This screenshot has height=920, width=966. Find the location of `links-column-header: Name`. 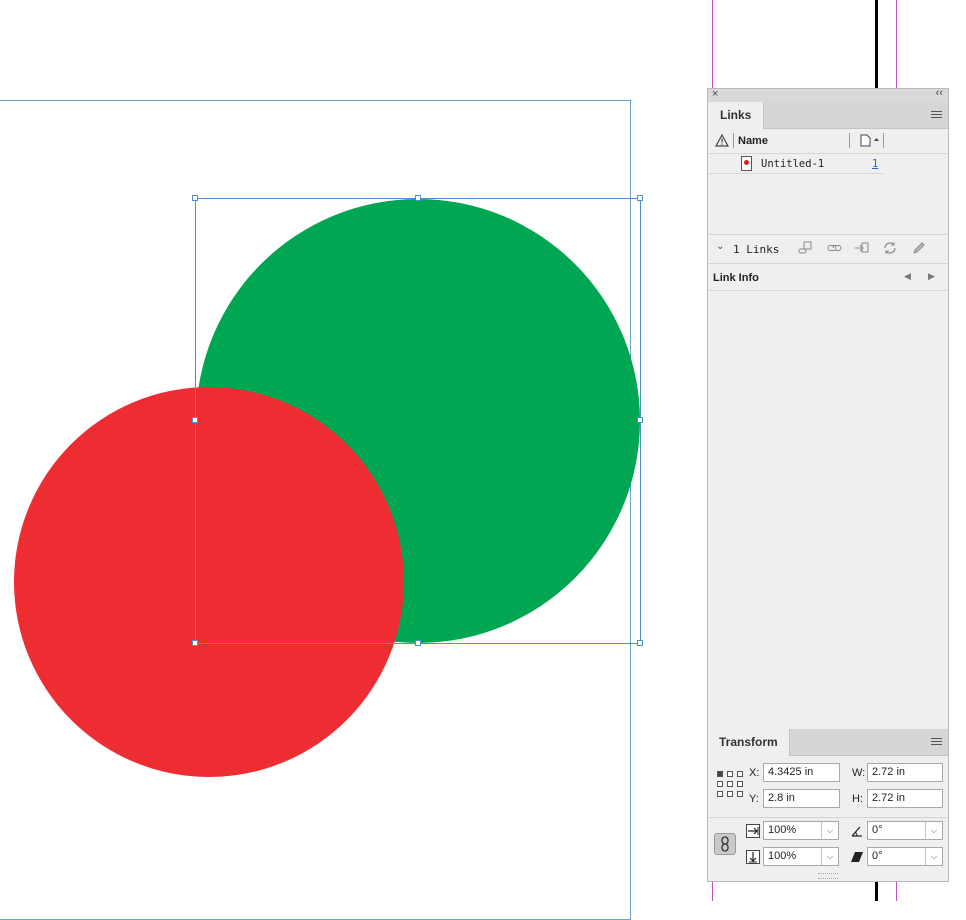

links-column-header: Name is located at coordinates (828, 141).